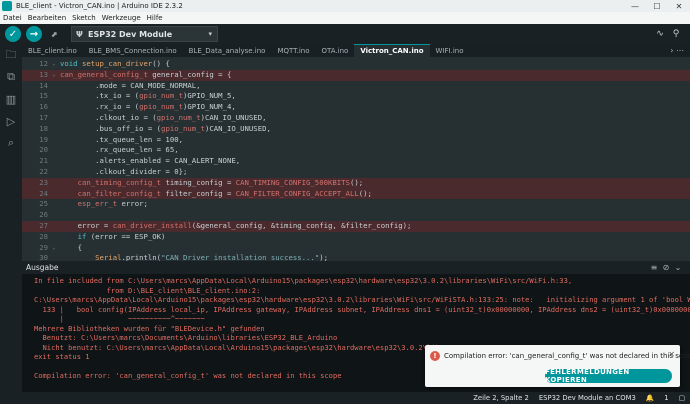 Image resolution: width=690 pixels, height=404 pixels. What do you see at coordinates (11, 218) in the screenshot?
I see `activity-sidebar: 🗀 ⧉ ▥ ▷ ⌕` at bounding box center [11, 218].